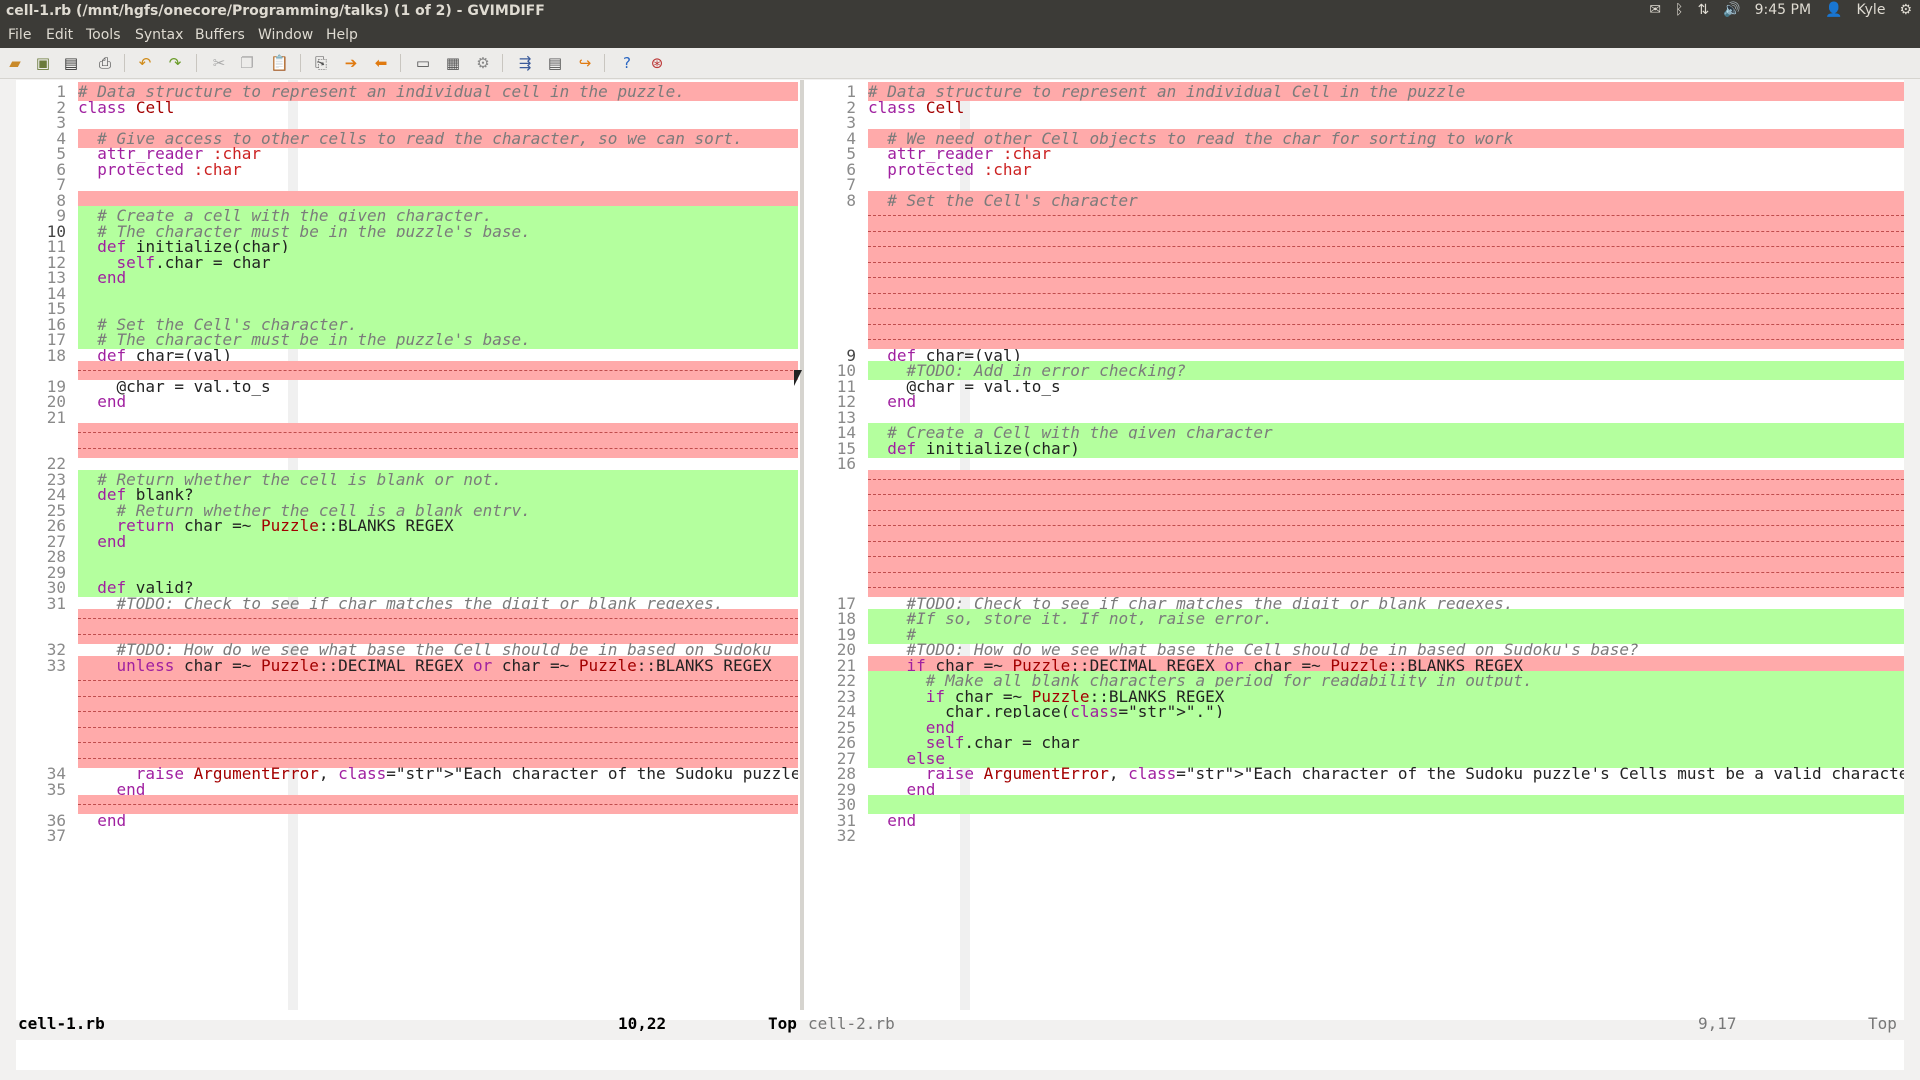 The width and height of the screenshot is (1920, 1080). Describe the element at coordinates (105, 63) in the screenshot. I see `print-icon: ⎙` at that location.